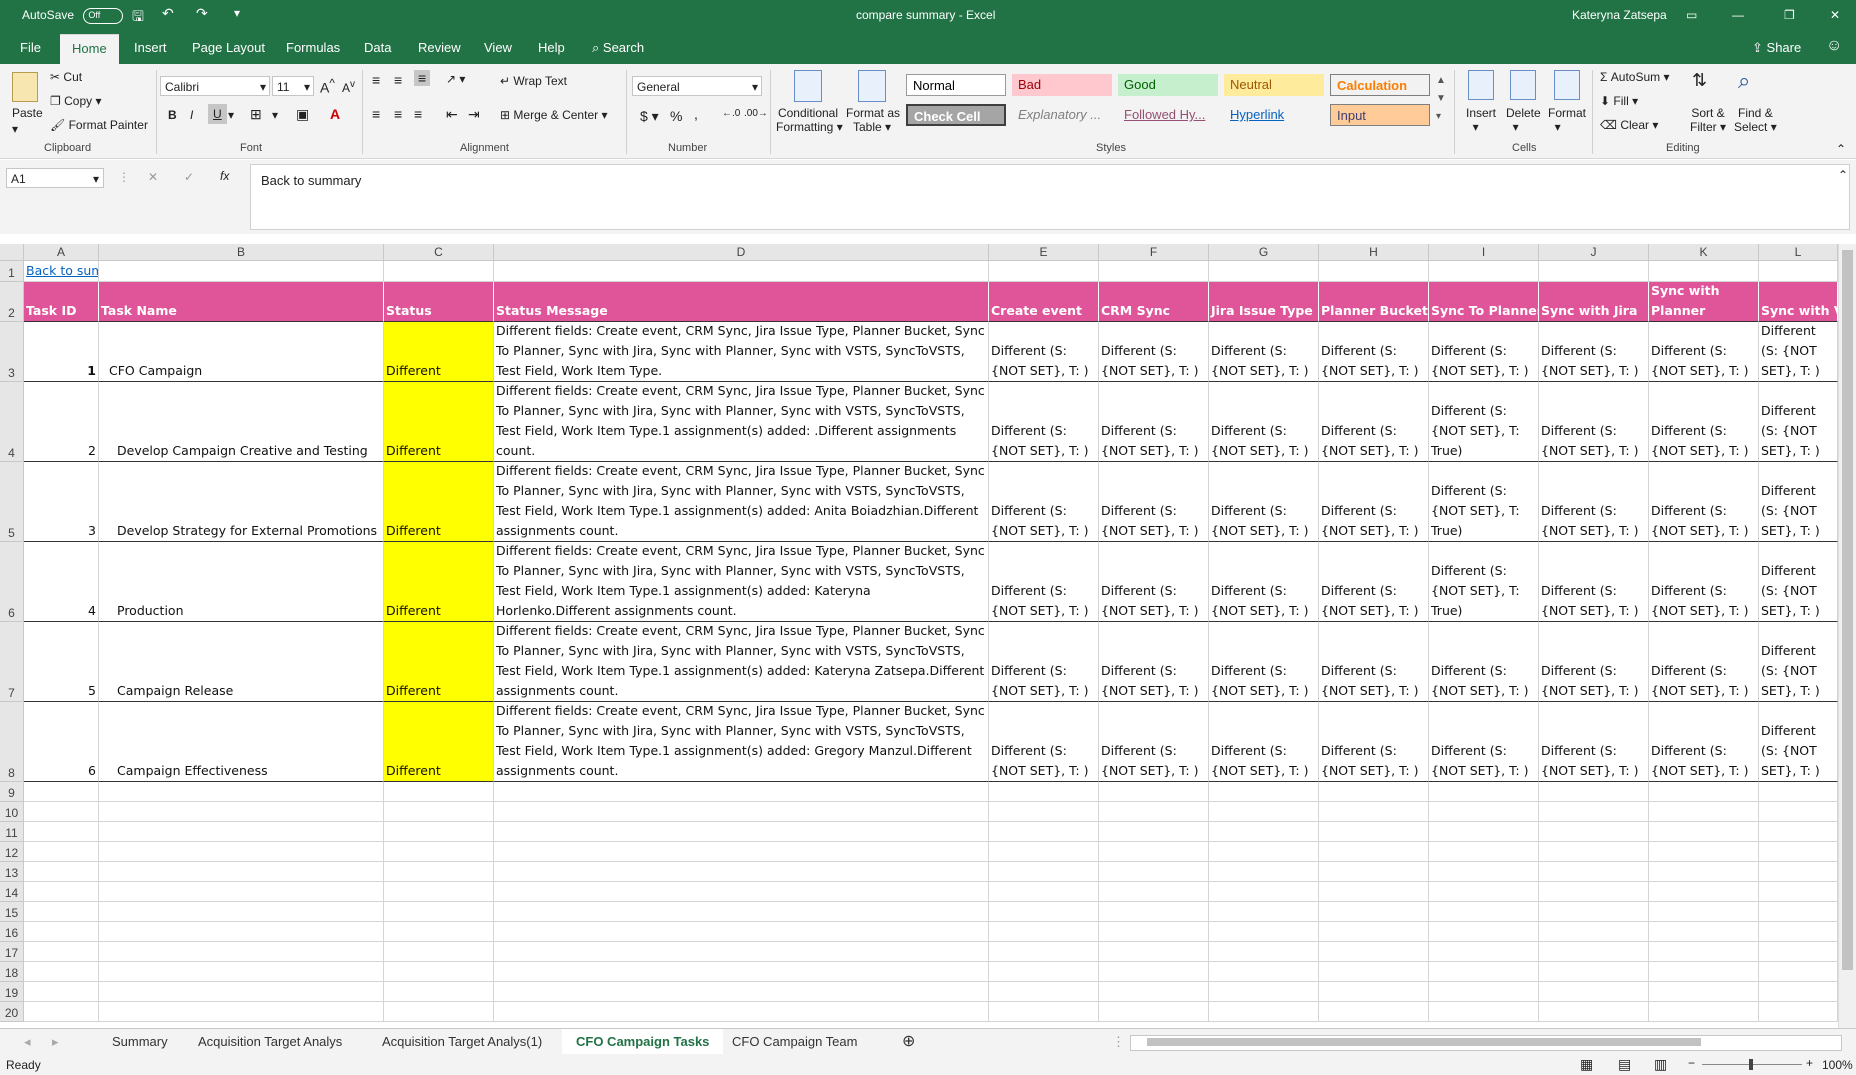 The image size is (1856, 1075). I want to click on align-center-icon: ≡, so click(398, 114).